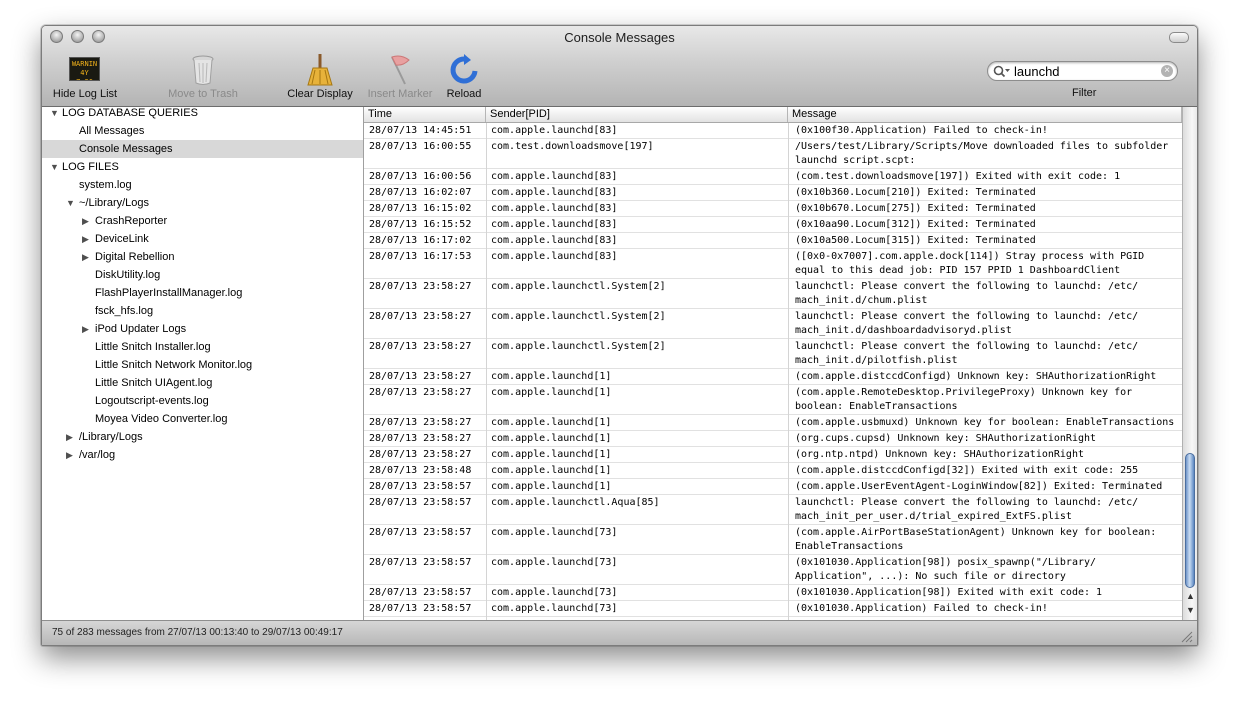 This screenshot has height=701, width=1237. I want to click on sidebar-item: Little Snitch Installer.log, so click(202, 347).